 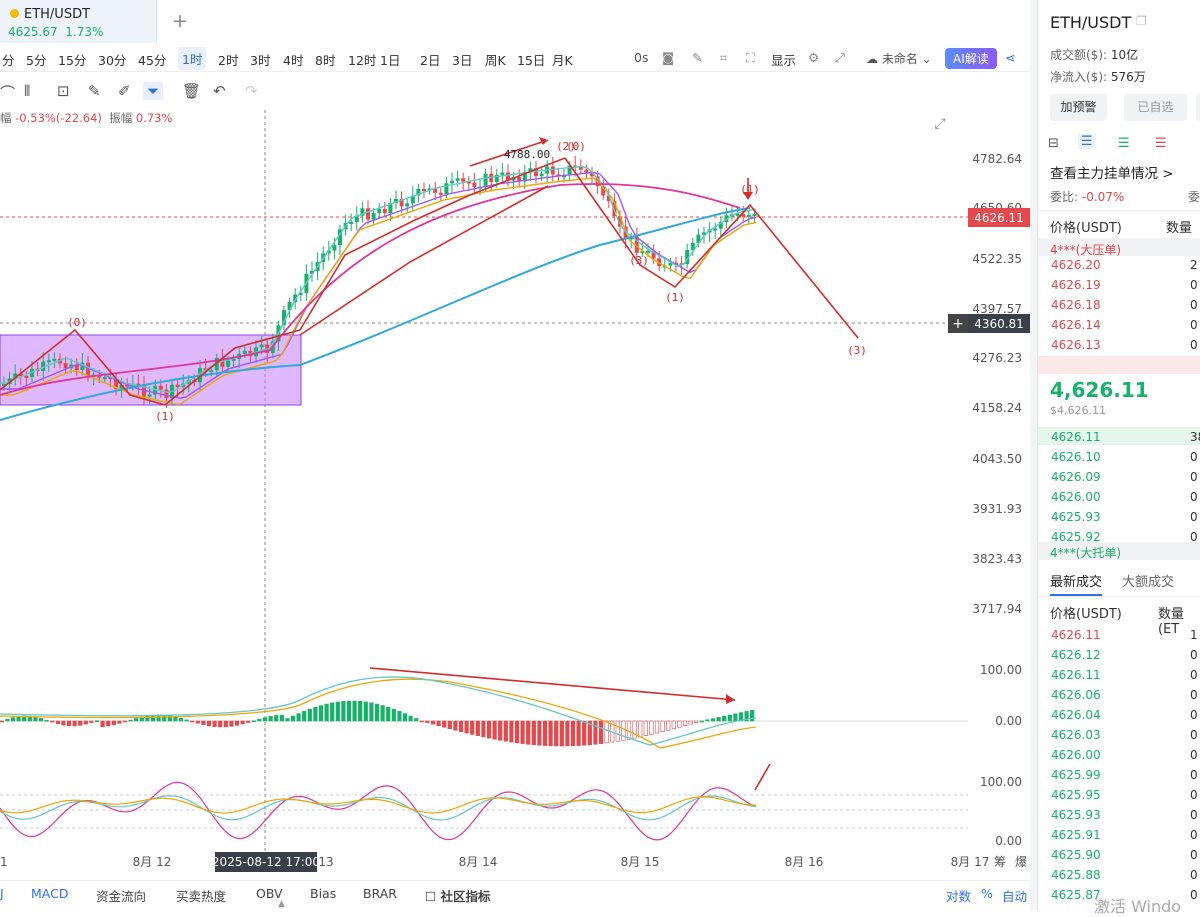 What do you see at coordinates (8, 59) in the screenshot?
I see `tf-minute: 分` at bounding box center [8, 59].